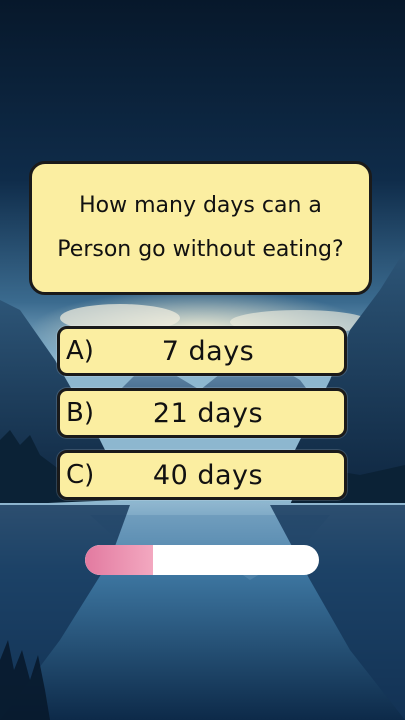 Image resolution: width=405 pixels, height=720 pixels. Describe the element at coordinates (80, 351) in the screenshot. I see `option-a-letter: A)` at that location.